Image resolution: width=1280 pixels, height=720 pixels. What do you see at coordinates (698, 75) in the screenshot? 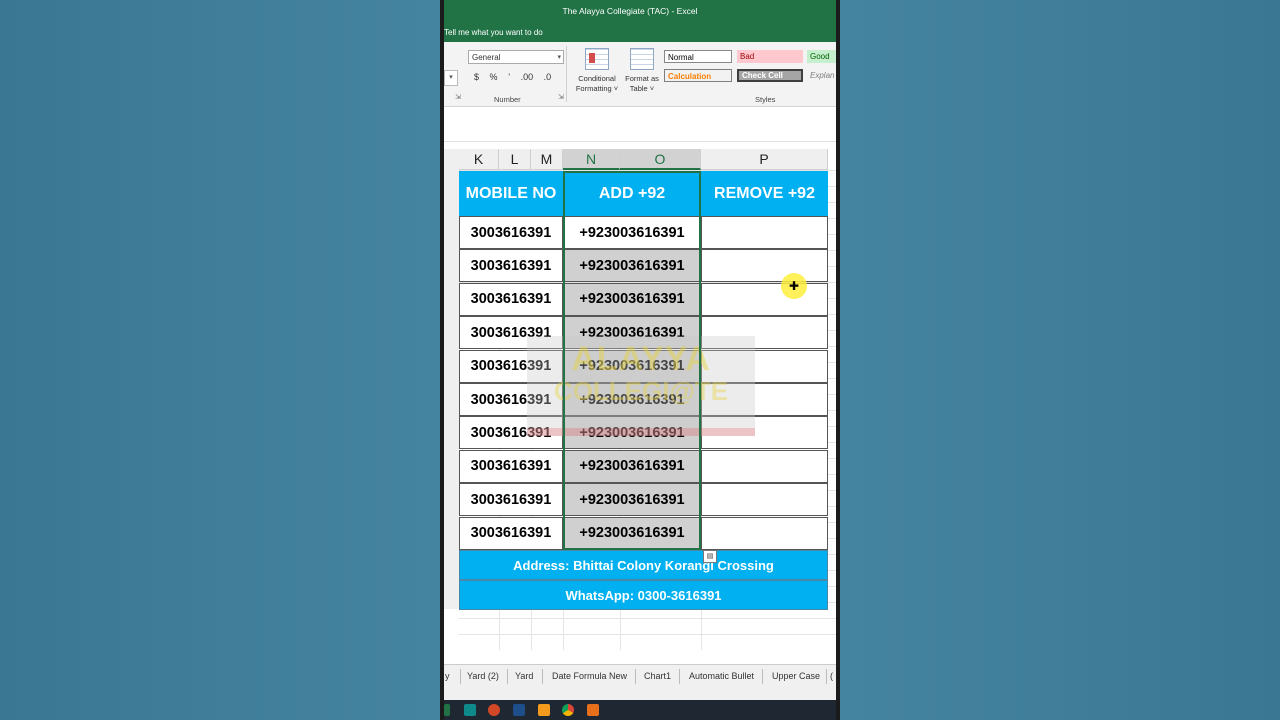
I see `style-calculation: Calculation` at bounding box center [698, 75].